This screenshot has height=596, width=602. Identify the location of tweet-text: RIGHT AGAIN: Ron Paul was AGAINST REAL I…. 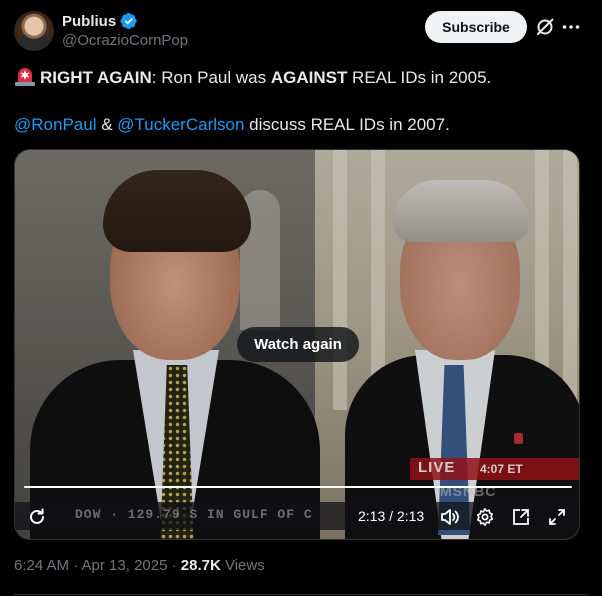
(299, 101).